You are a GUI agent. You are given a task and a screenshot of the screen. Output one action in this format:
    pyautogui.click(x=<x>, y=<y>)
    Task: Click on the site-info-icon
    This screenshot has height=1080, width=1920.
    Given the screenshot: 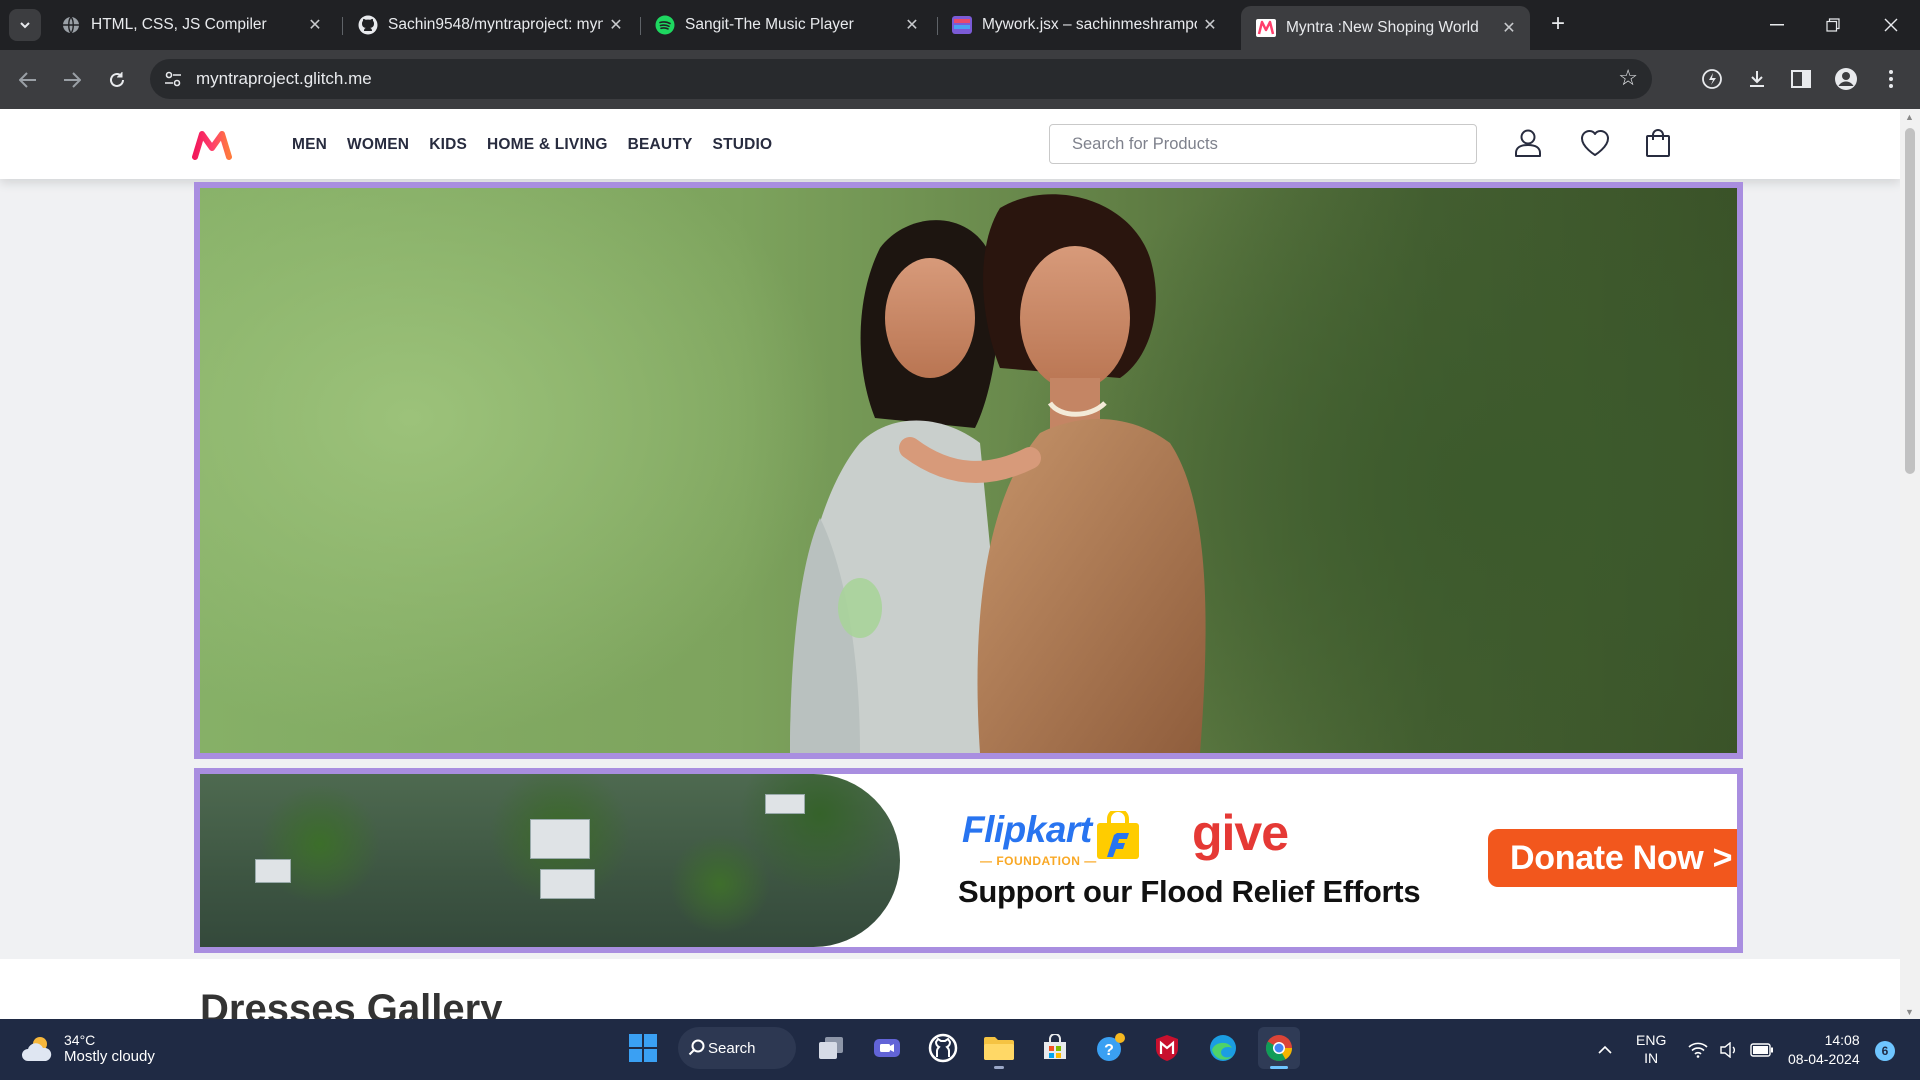 What is the action you would take?
    pyautogui.click(x=173, y=79)
    